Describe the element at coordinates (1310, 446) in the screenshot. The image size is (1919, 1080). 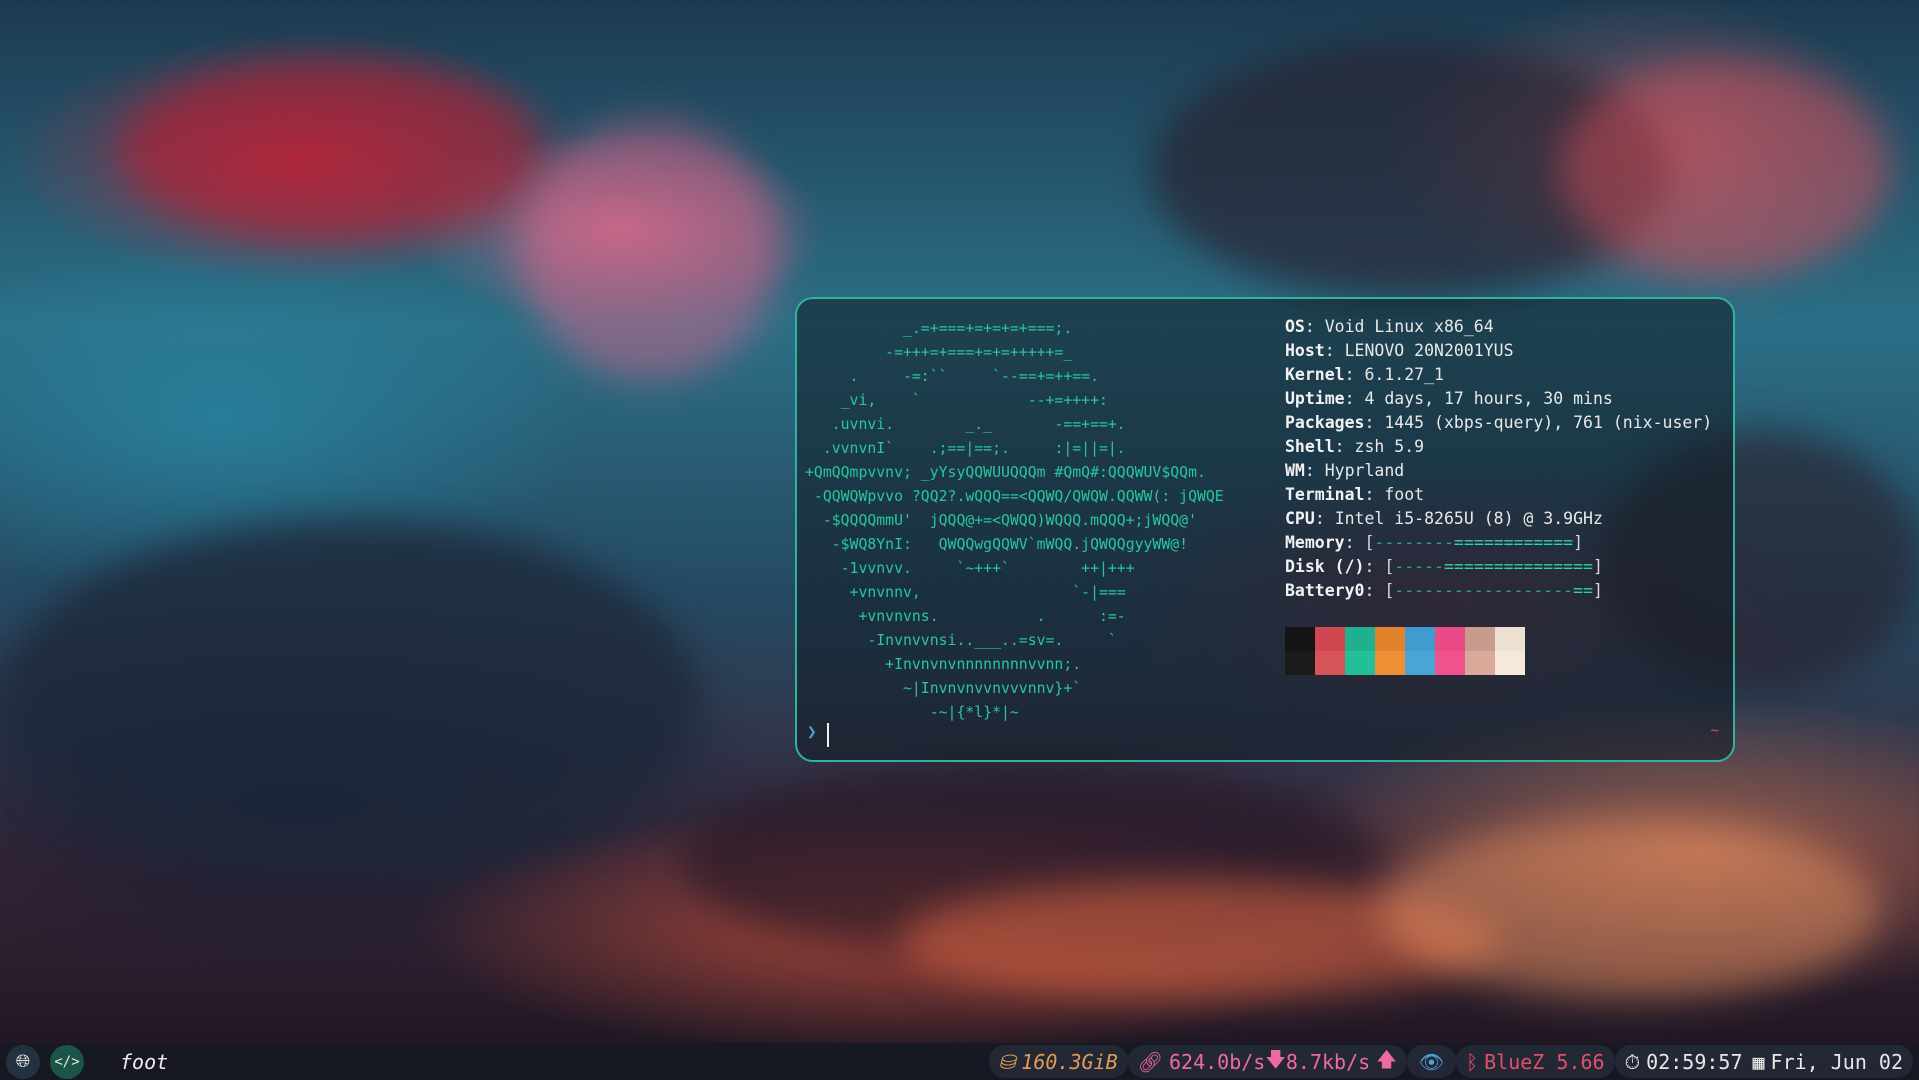
I see `info-key: Shell` at that location.